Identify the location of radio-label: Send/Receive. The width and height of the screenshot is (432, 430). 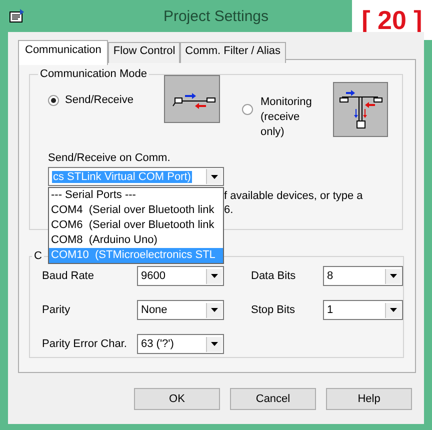
(99, 100).